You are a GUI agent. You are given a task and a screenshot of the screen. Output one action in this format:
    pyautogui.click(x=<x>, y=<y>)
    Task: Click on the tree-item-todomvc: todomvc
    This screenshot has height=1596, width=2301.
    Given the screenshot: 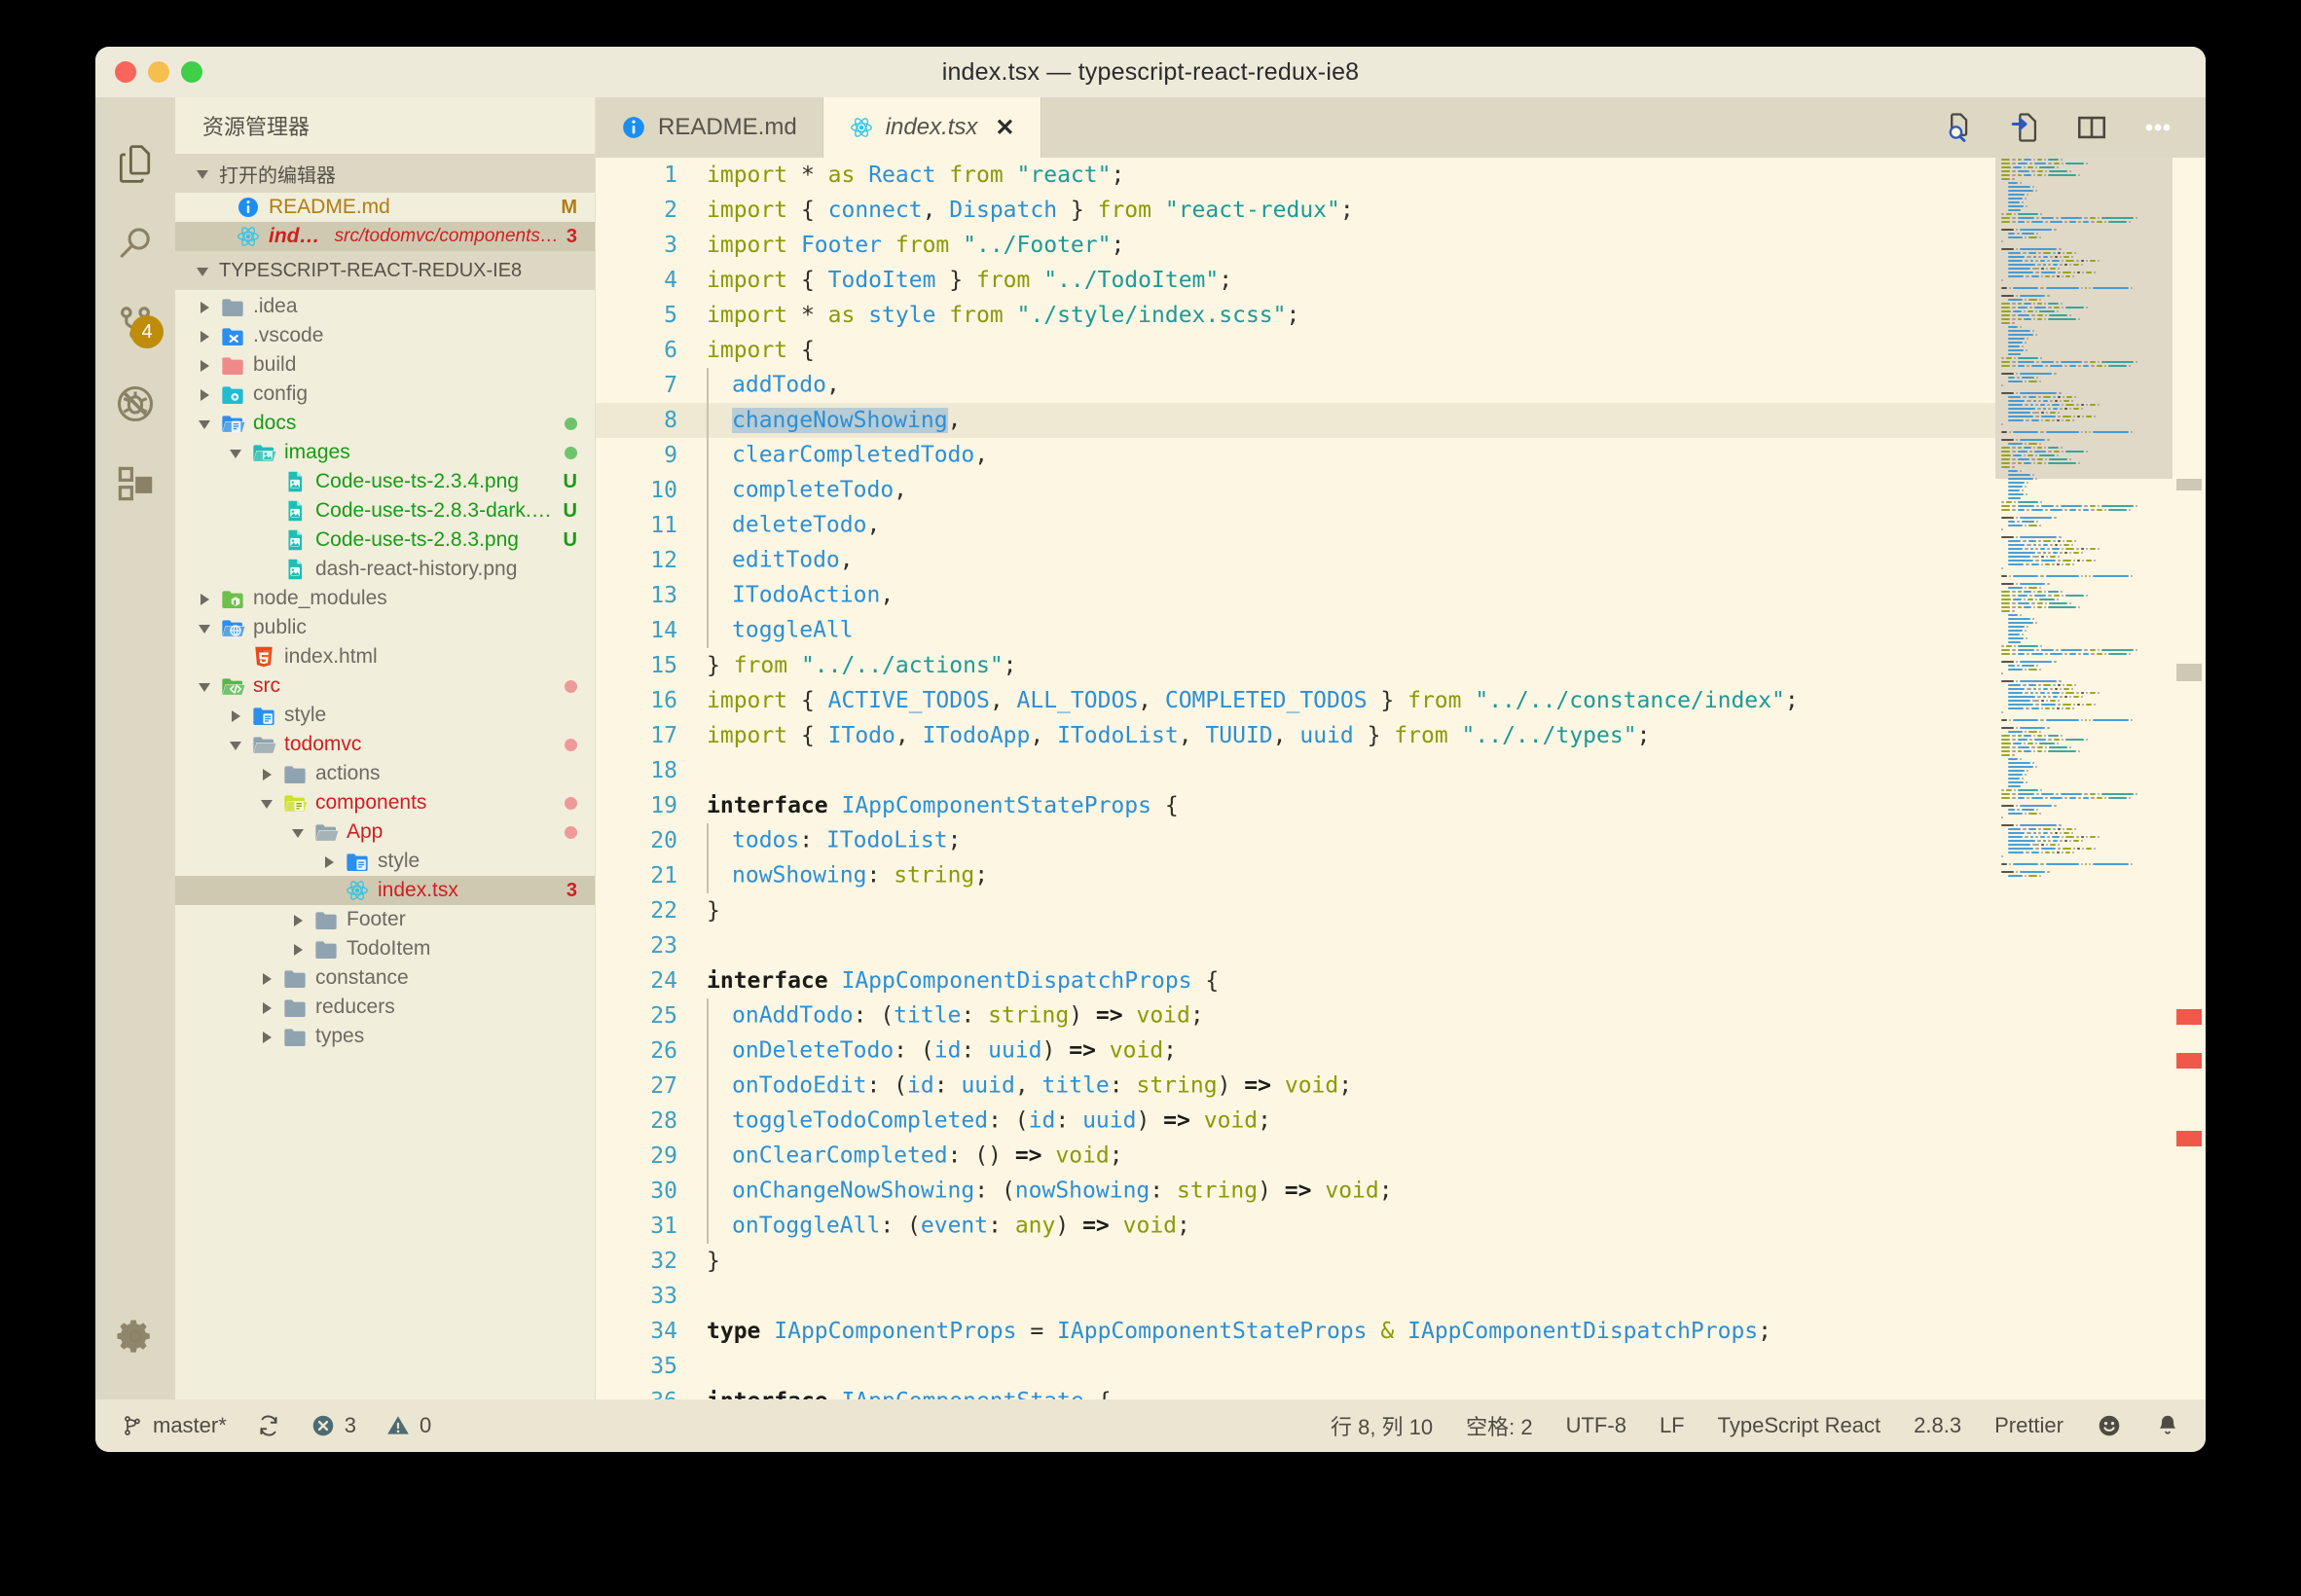 What is the action you would take?
    pyautogui.click(x=385, y=745)
    